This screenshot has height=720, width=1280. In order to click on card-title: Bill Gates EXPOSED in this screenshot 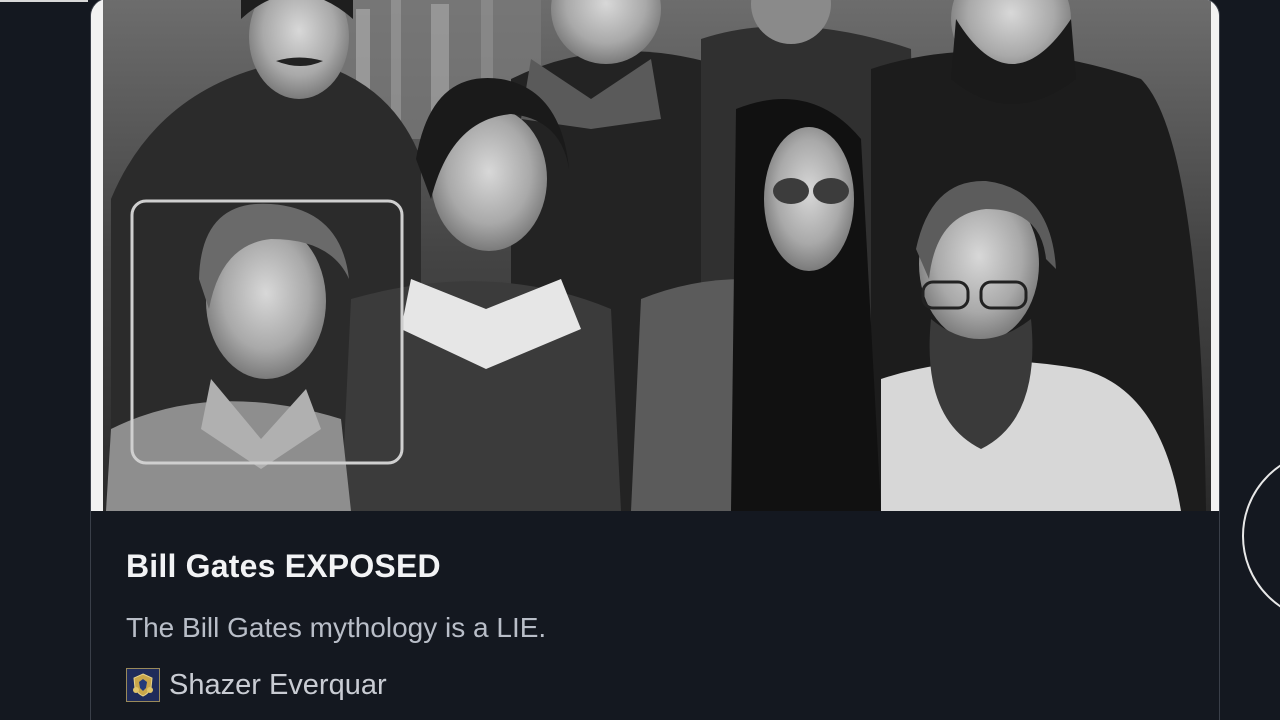, I will do `click(283, 566)`.